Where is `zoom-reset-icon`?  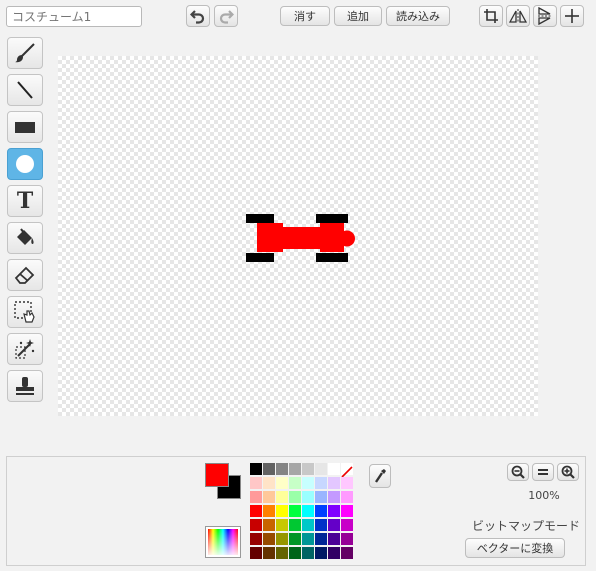
zoom-reset-icon is located at coordinates (543, 472).